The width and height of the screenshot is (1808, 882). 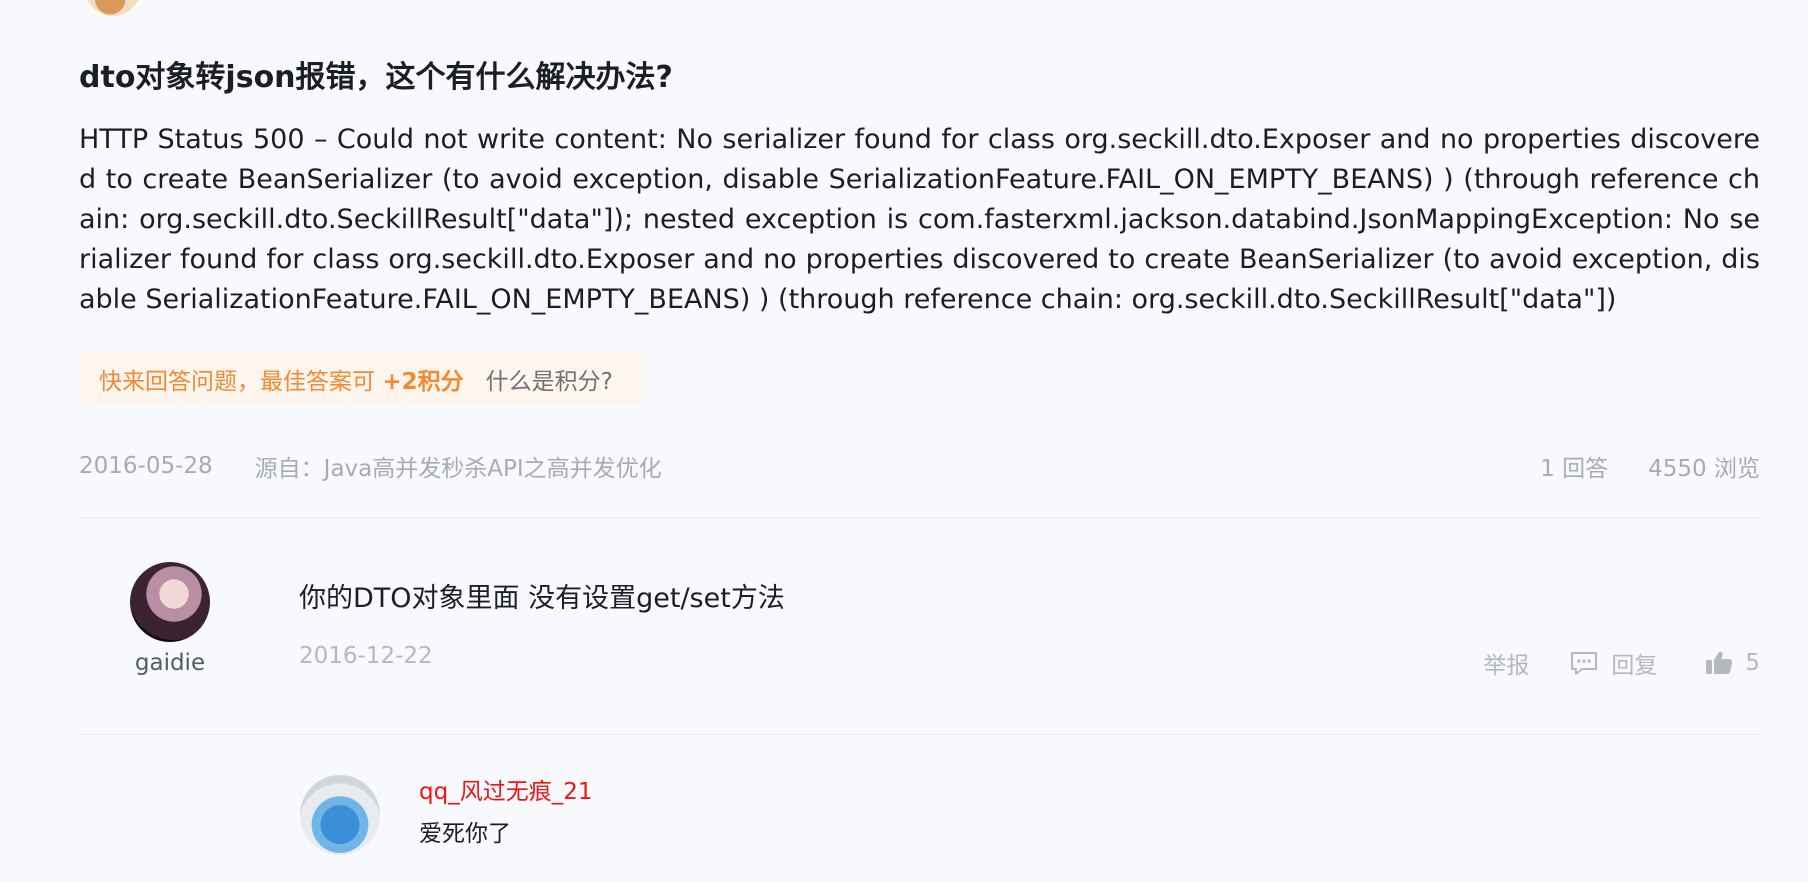 I want to click on reply-username: qq_风过无痕_21, so click(x=505, y=789).